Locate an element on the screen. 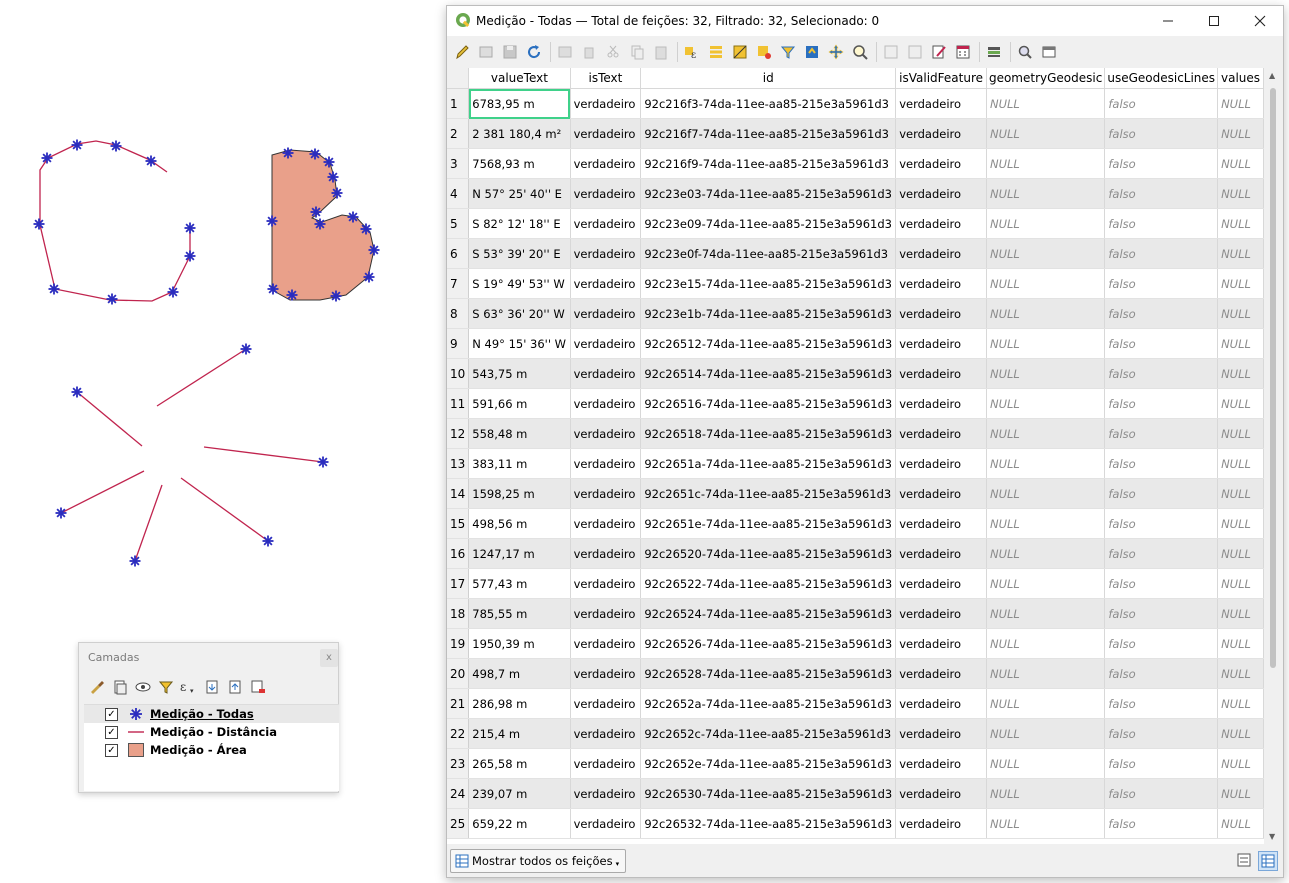 The image size is (1289, 883). table-view-icon is located at coordinates (1268, 861).